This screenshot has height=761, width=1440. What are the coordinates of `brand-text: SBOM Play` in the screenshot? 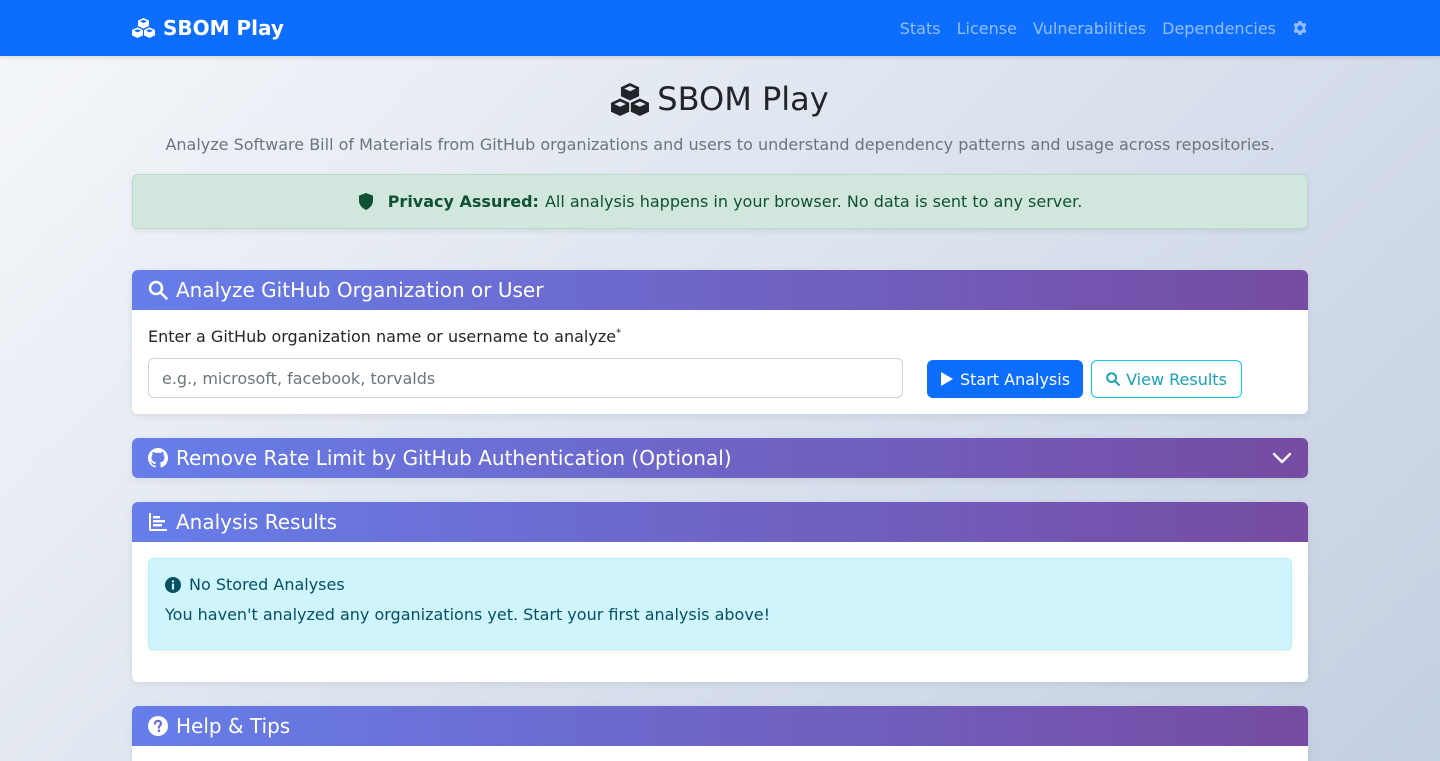 It's located at (223, 28).